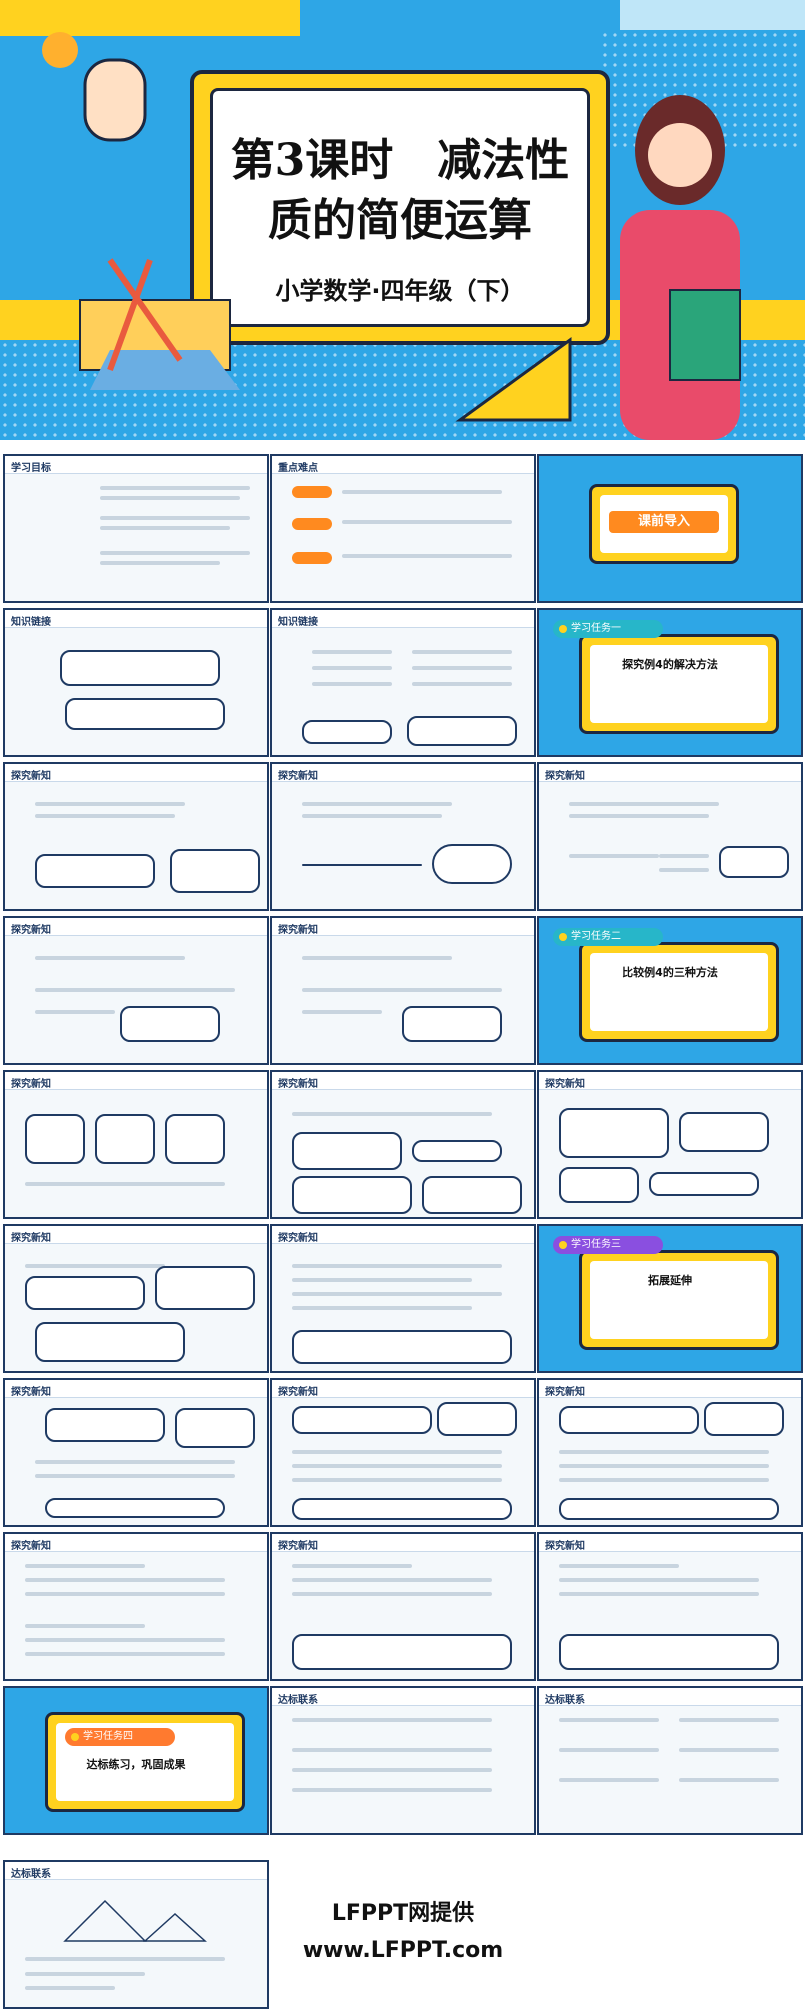  What do you see at coordinates (680, 267) in the screenshot?
I see `teacher-icon` at bounding box center [680, 267].